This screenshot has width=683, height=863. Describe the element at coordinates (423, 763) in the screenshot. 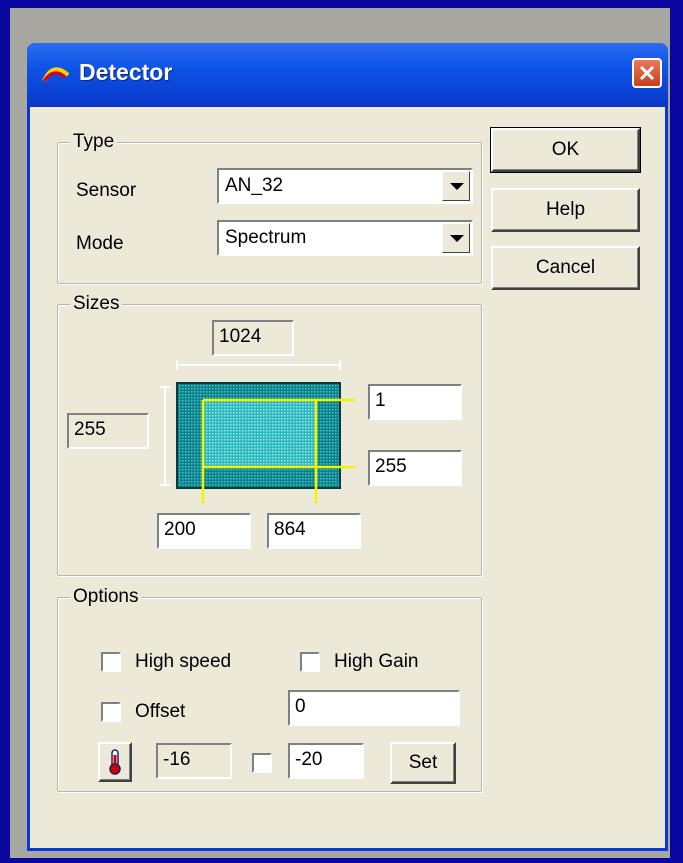

I see `set-button: Set` at that location.